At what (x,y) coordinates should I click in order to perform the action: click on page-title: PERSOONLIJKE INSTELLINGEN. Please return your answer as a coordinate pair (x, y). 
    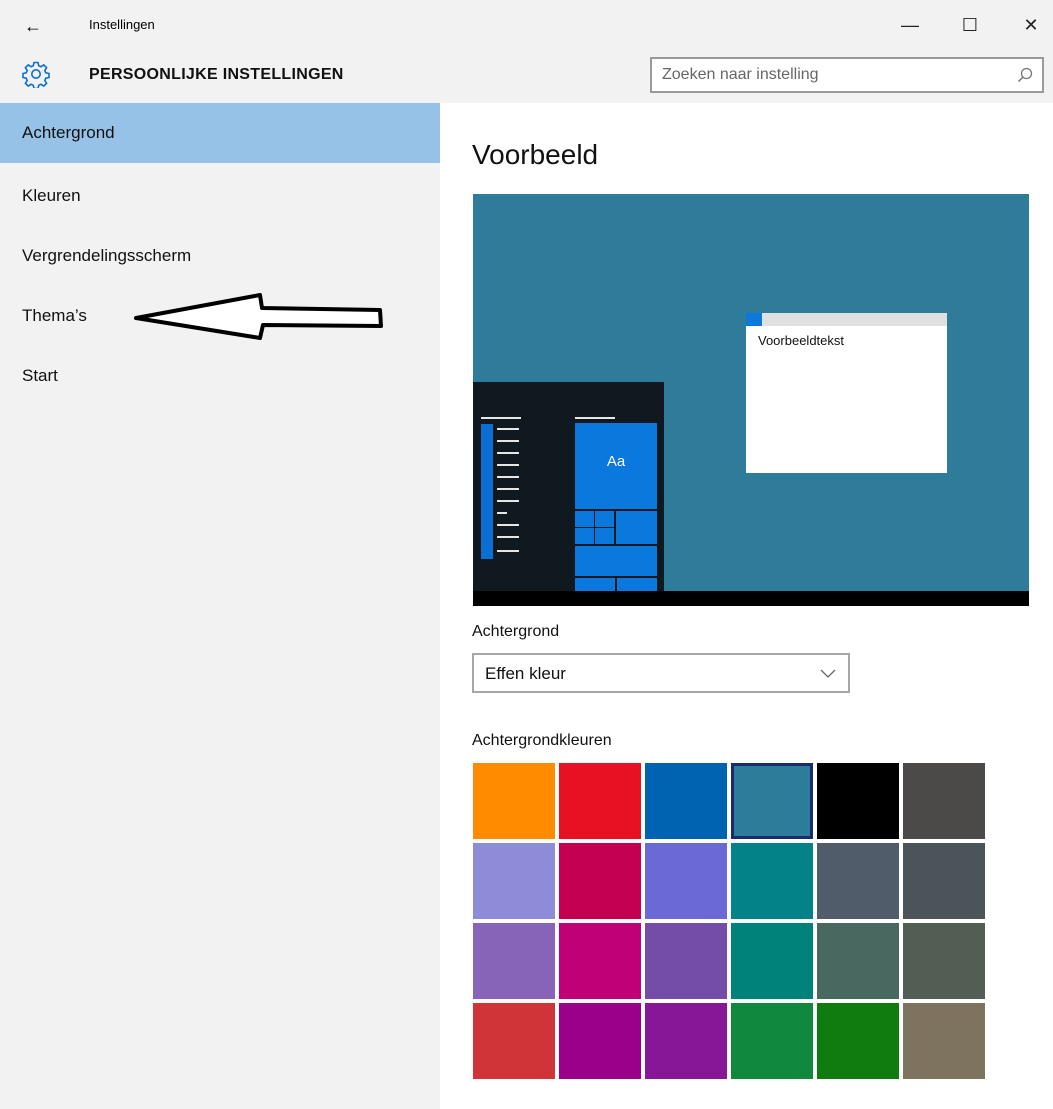
    Looking at the image, I should click on (216, 74).